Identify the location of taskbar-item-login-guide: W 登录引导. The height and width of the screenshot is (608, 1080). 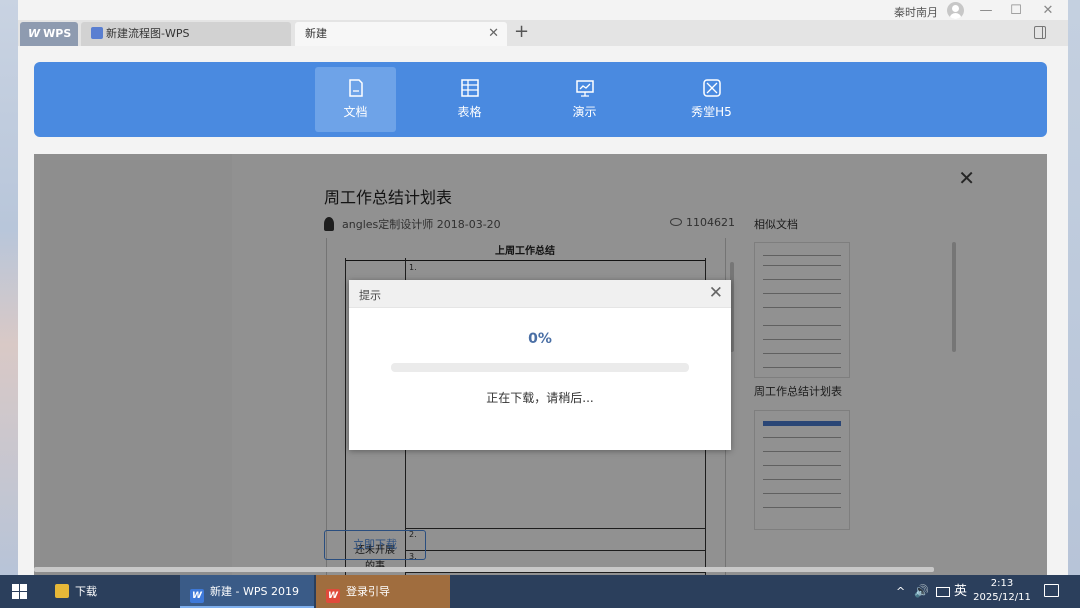
(383, 591).